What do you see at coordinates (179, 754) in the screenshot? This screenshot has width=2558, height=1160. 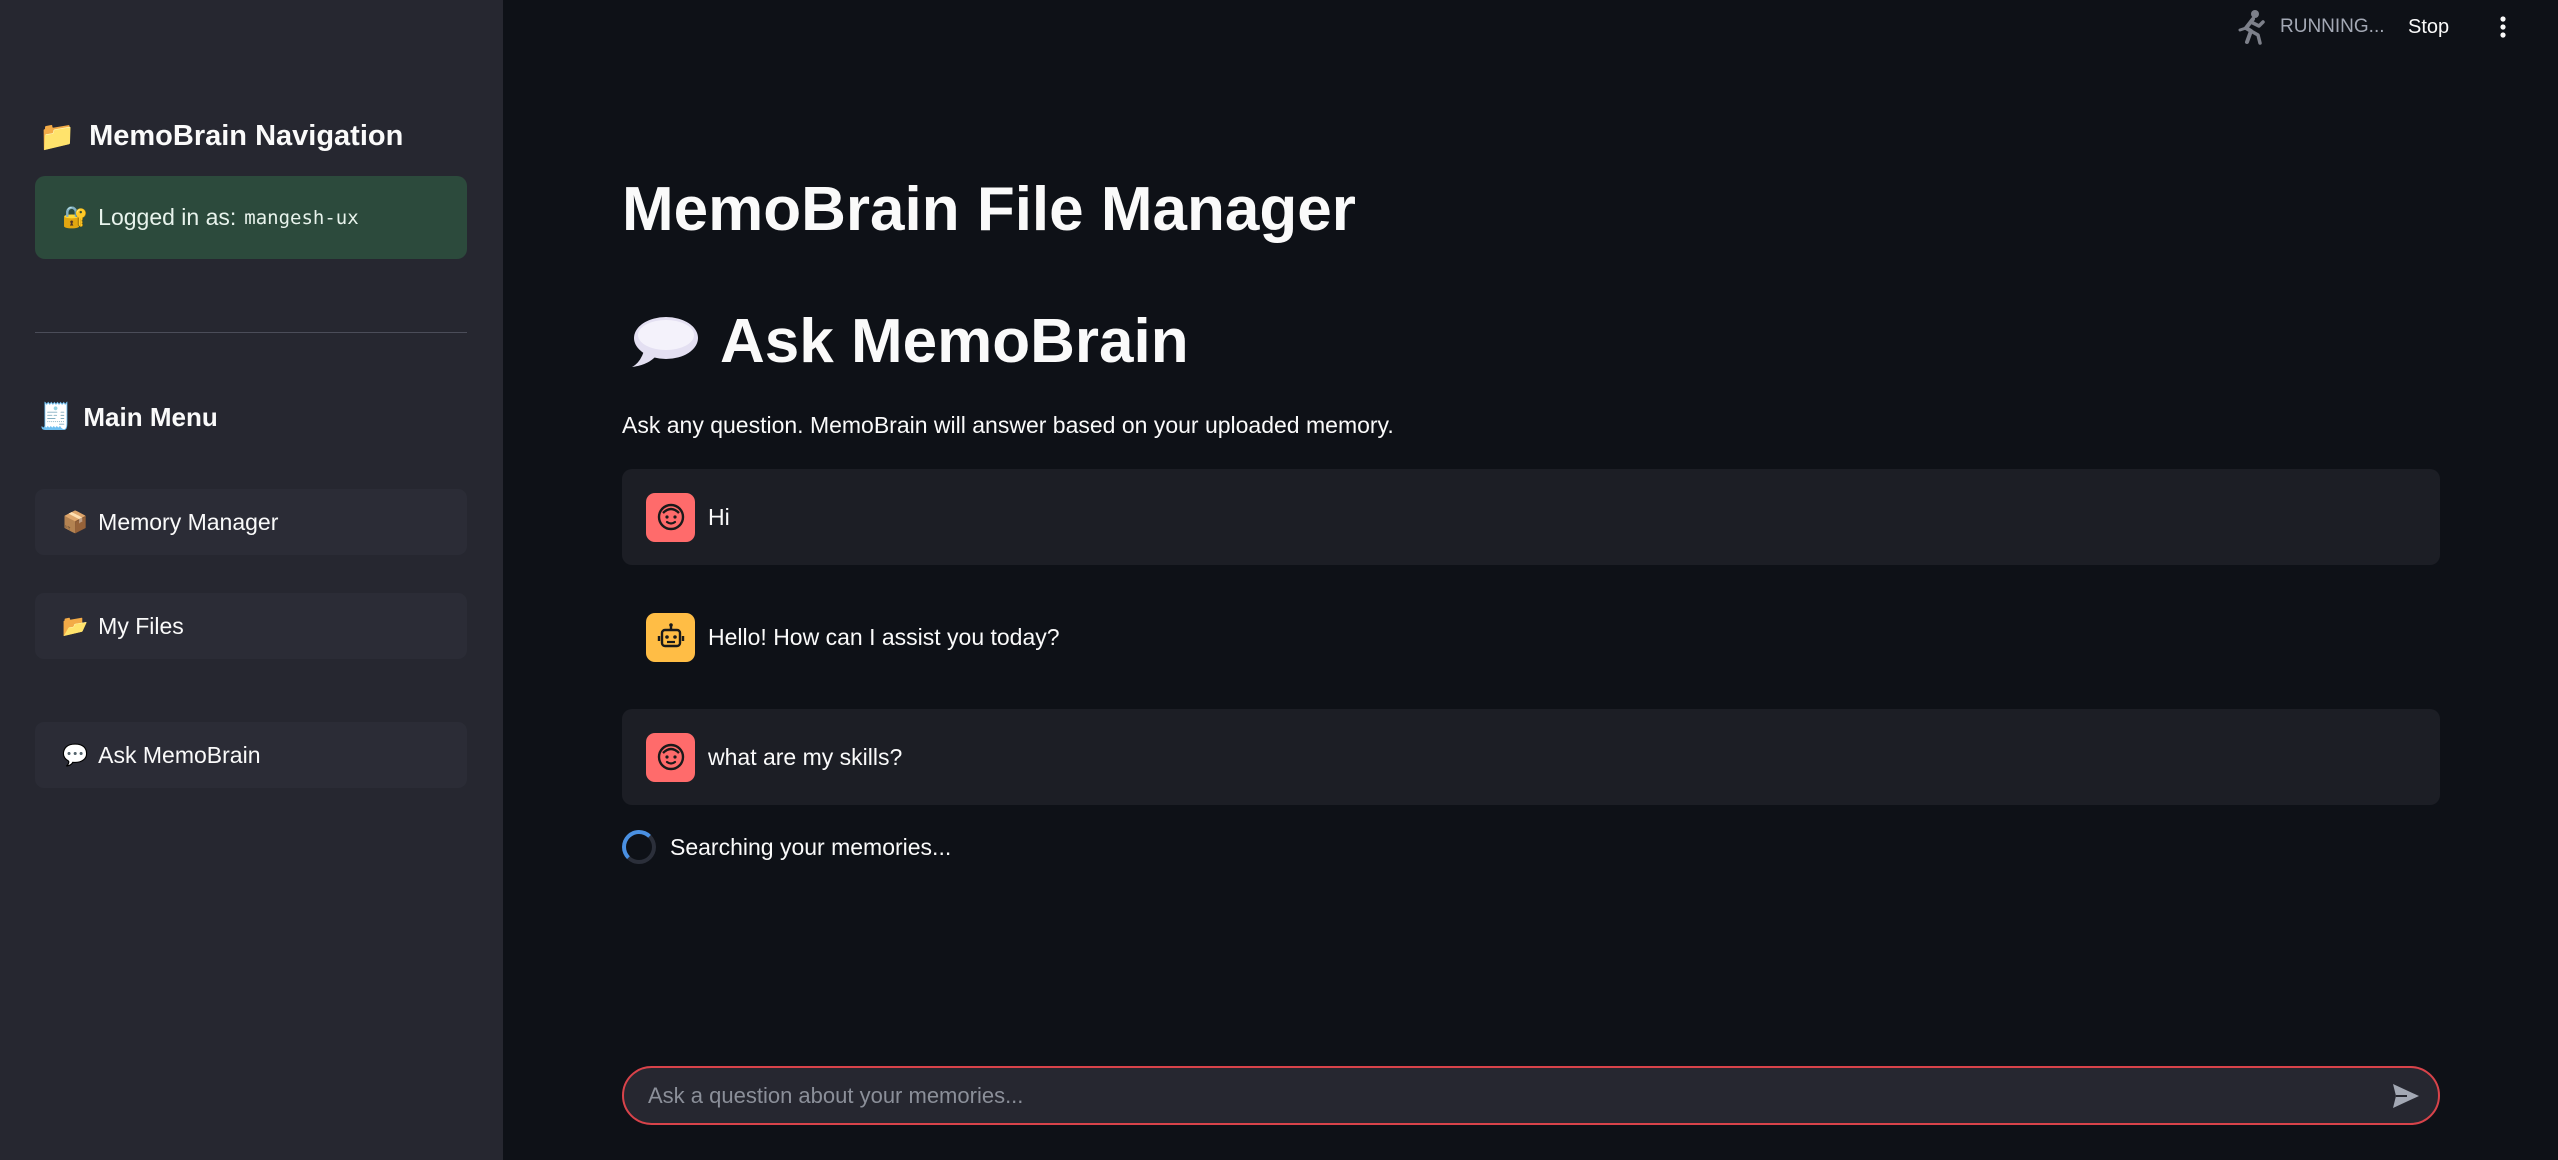 I see `sidebar-item-label: Ask MemoBrain` at bounding box center [179, 754].